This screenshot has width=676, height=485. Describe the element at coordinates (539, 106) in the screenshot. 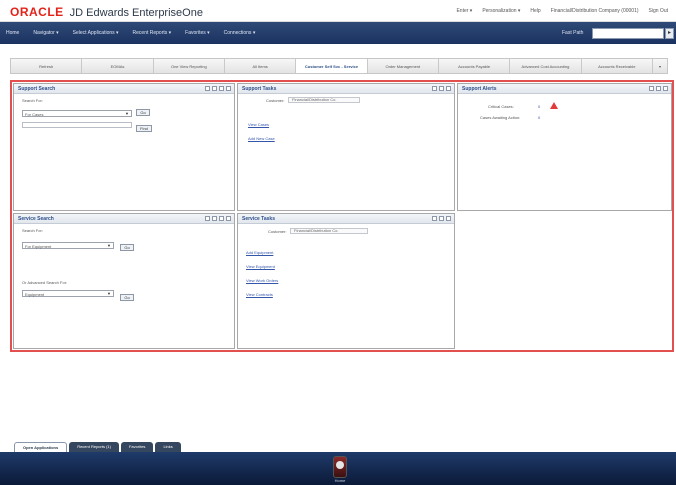

I see `critical-cases-count: 0` at that location.